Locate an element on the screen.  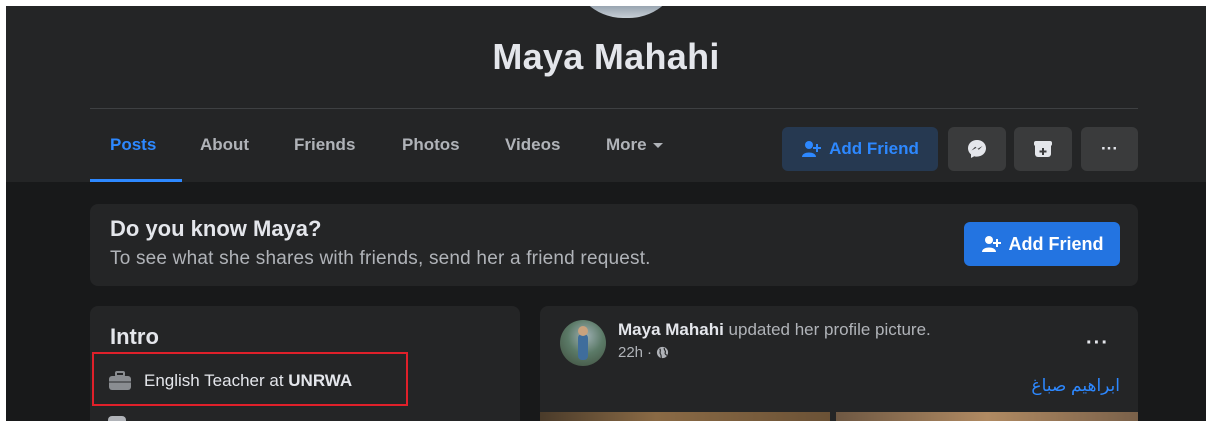
intro-next-item-icon is located at coordinates (117, 418).